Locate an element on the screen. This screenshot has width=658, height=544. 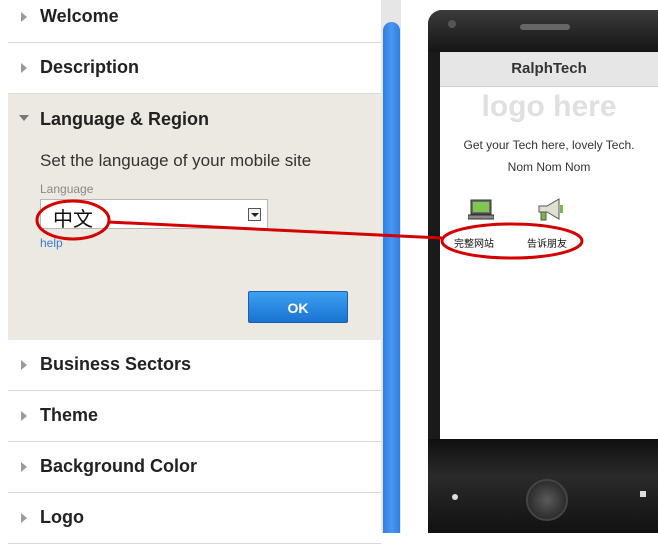
accordion-item-label: Theme is located at coordinates (69, 415).